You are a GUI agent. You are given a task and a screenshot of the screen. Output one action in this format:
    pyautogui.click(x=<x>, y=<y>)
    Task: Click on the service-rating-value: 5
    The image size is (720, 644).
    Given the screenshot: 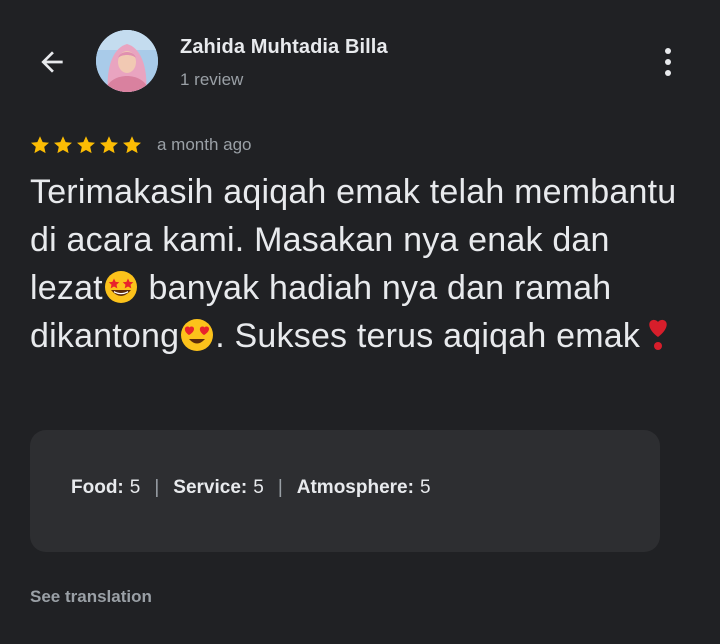 What is the action you would take?
    pyautogui.click(x=258, y=487)
    